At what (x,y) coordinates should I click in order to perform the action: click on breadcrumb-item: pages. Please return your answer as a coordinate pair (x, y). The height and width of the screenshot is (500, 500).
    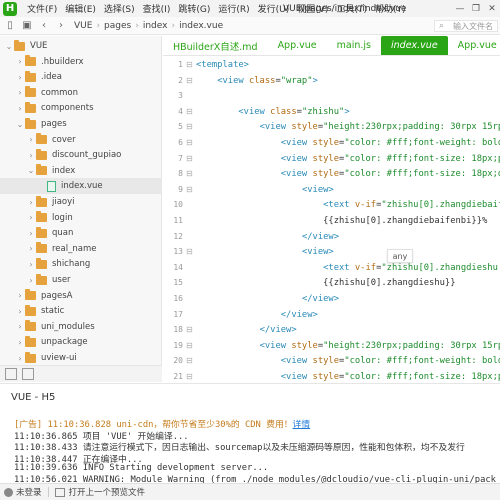
    Looking at the image, I should click on (117, 26).